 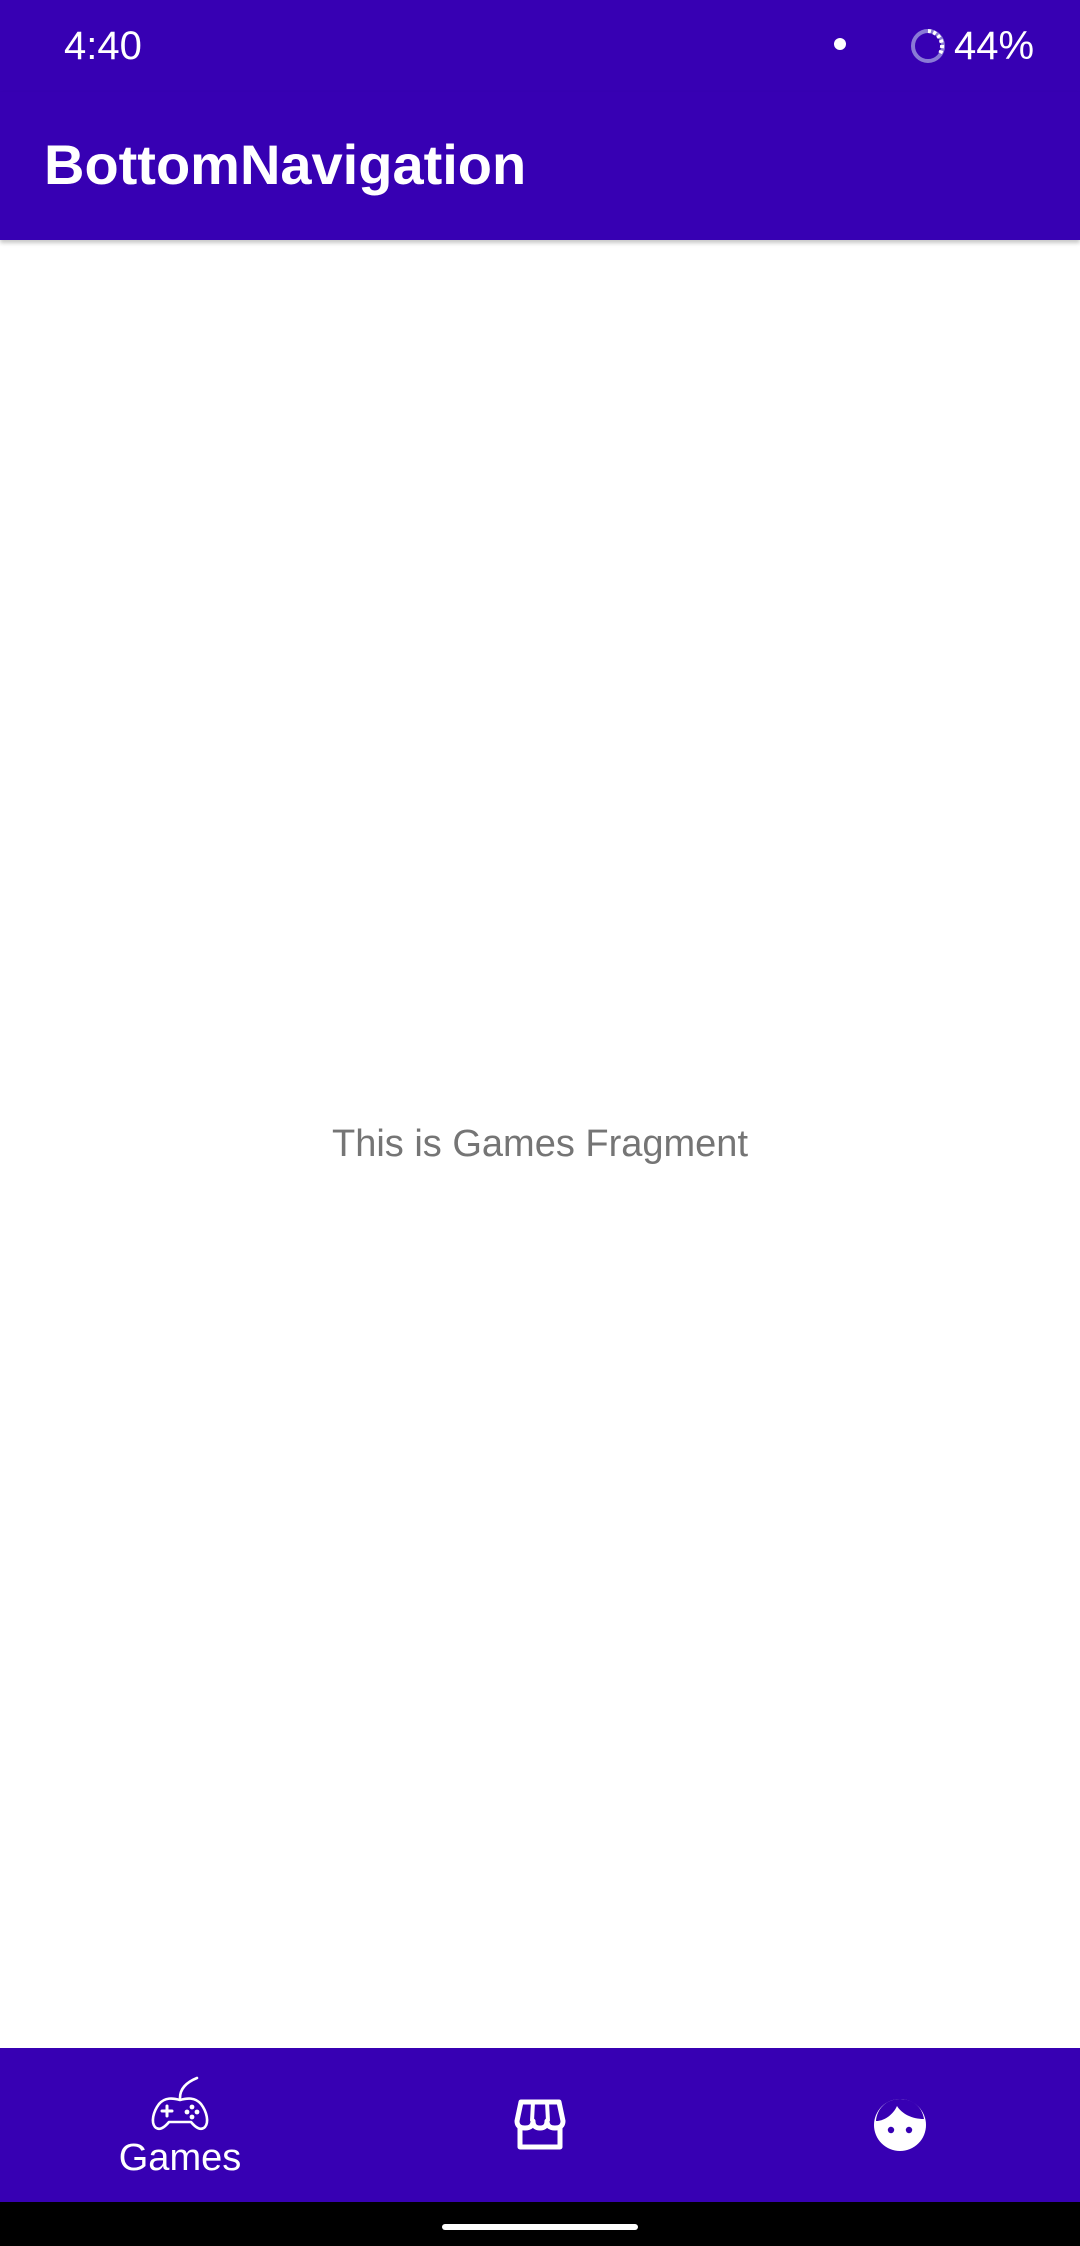 I want to click on status-bar: 4:40 44%, so click(x=540, y=46).